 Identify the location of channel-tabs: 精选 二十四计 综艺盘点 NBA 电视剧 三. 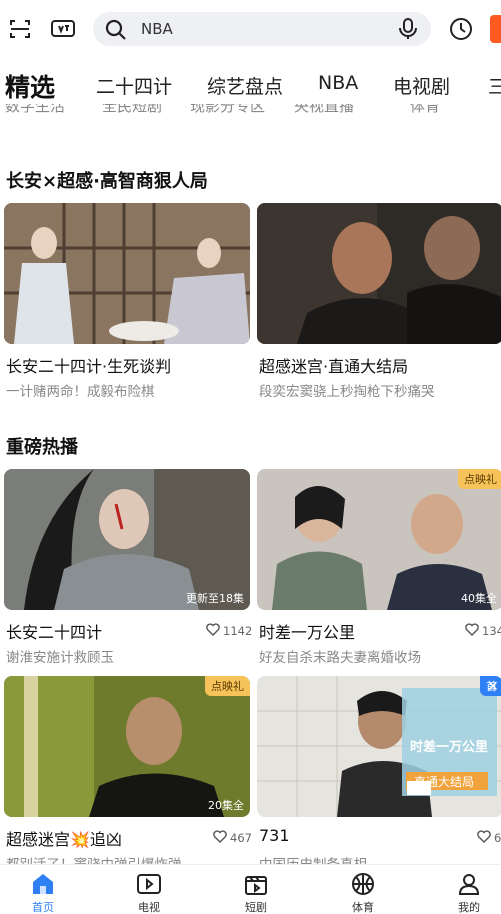
(250, 84).